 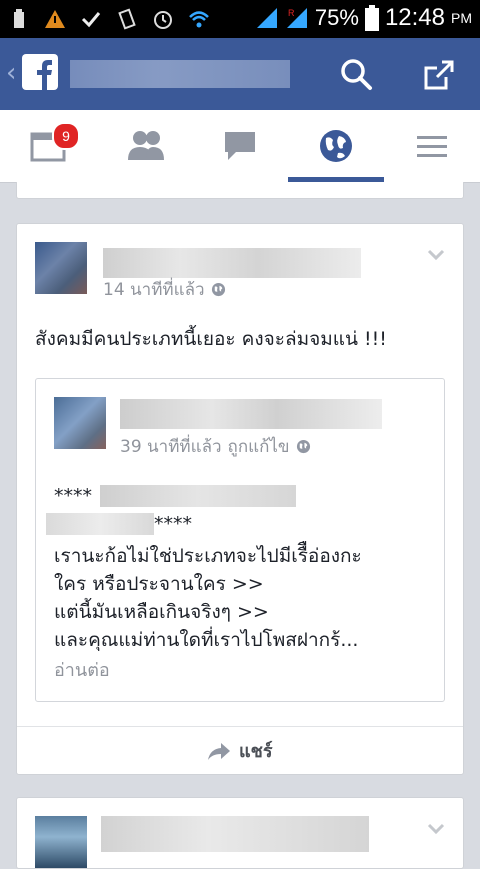 I want to click on search-icon, so click(x=356, y=76).